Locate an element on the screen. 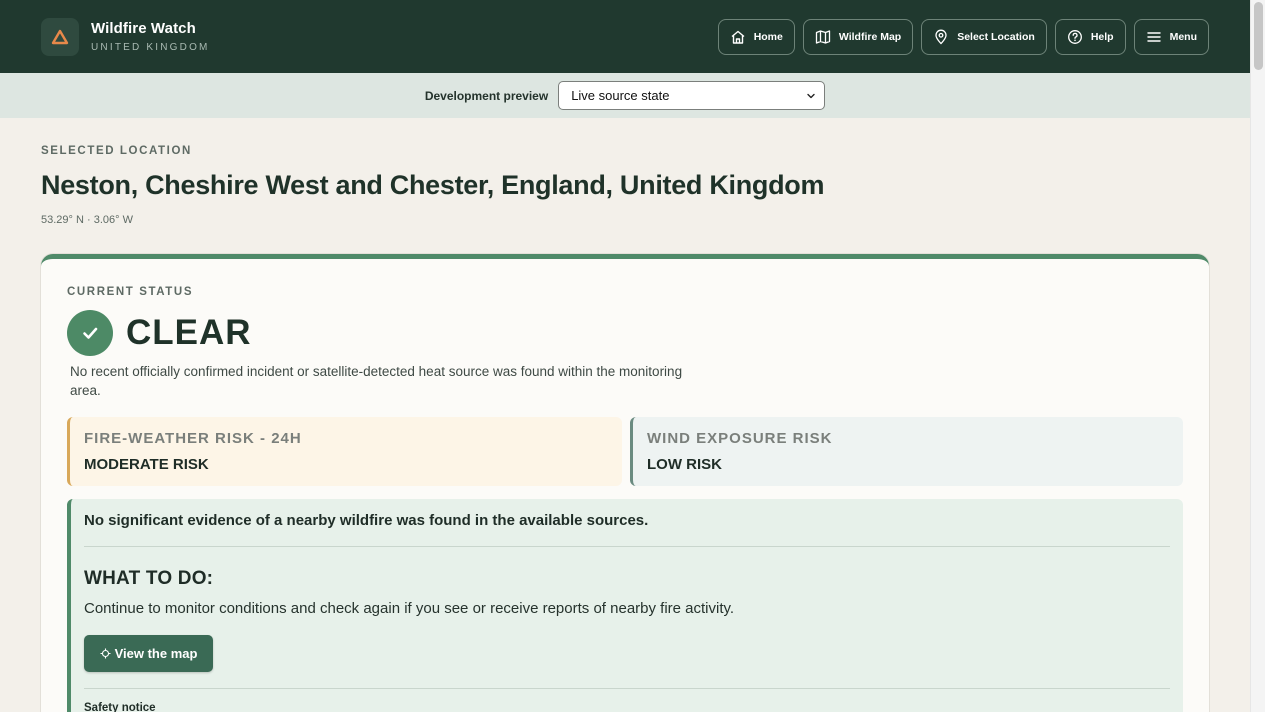  home-icon is located at coordinates (738, 37).